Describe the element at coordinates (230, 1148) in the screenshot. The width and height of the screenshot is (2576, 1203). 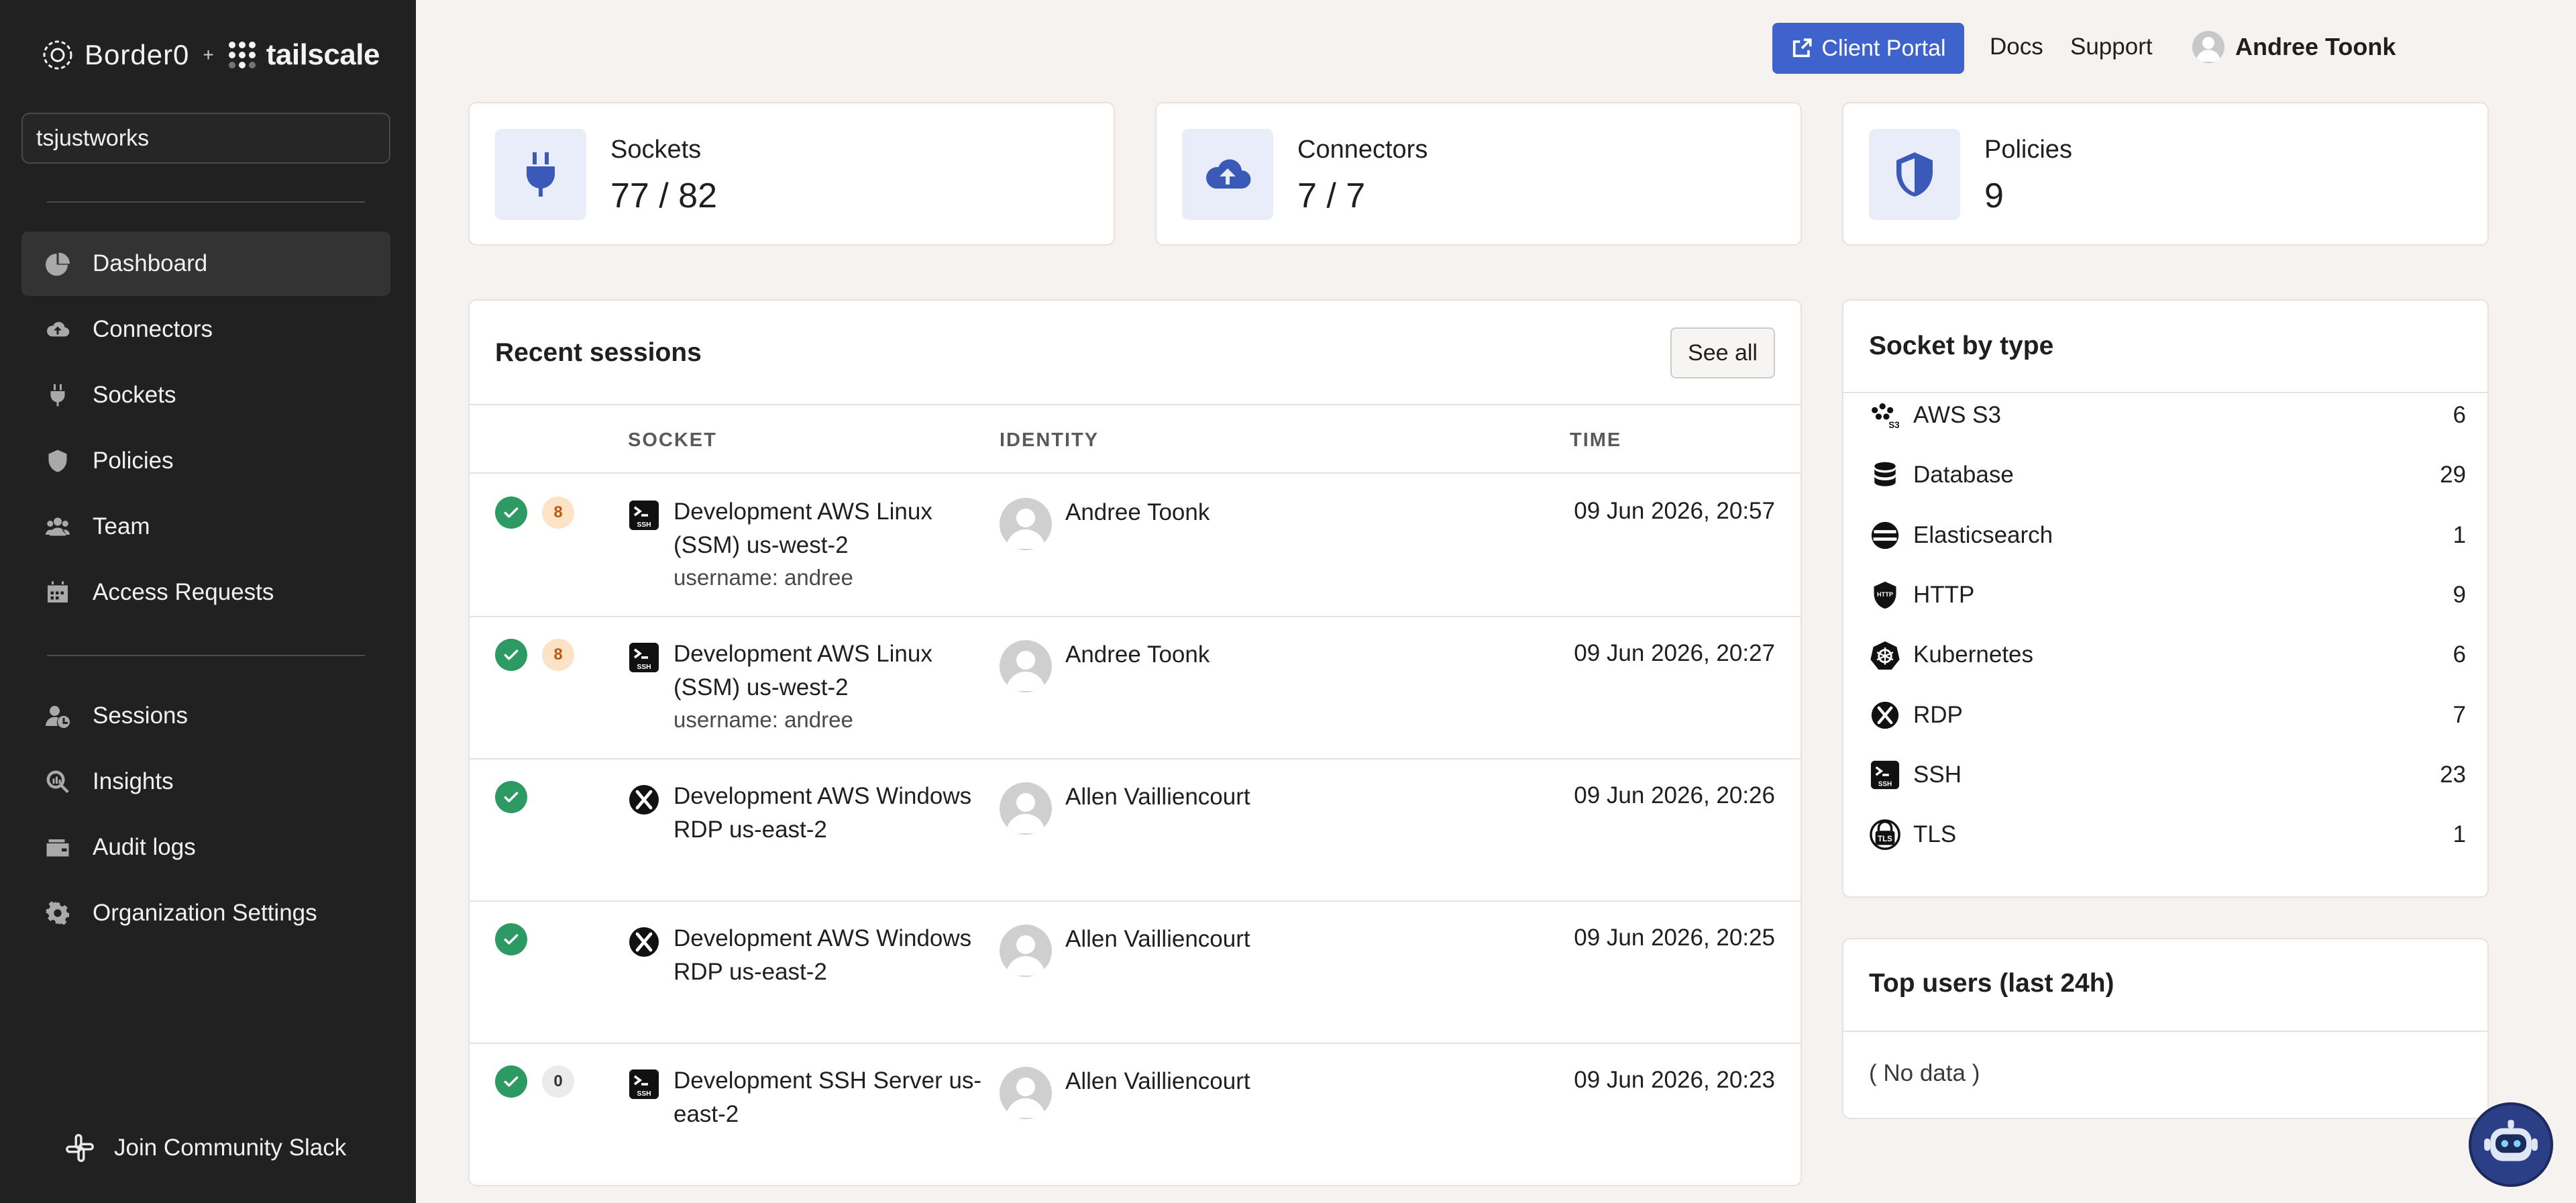
I see `join-slack-label: Join Community Slack` at that location.